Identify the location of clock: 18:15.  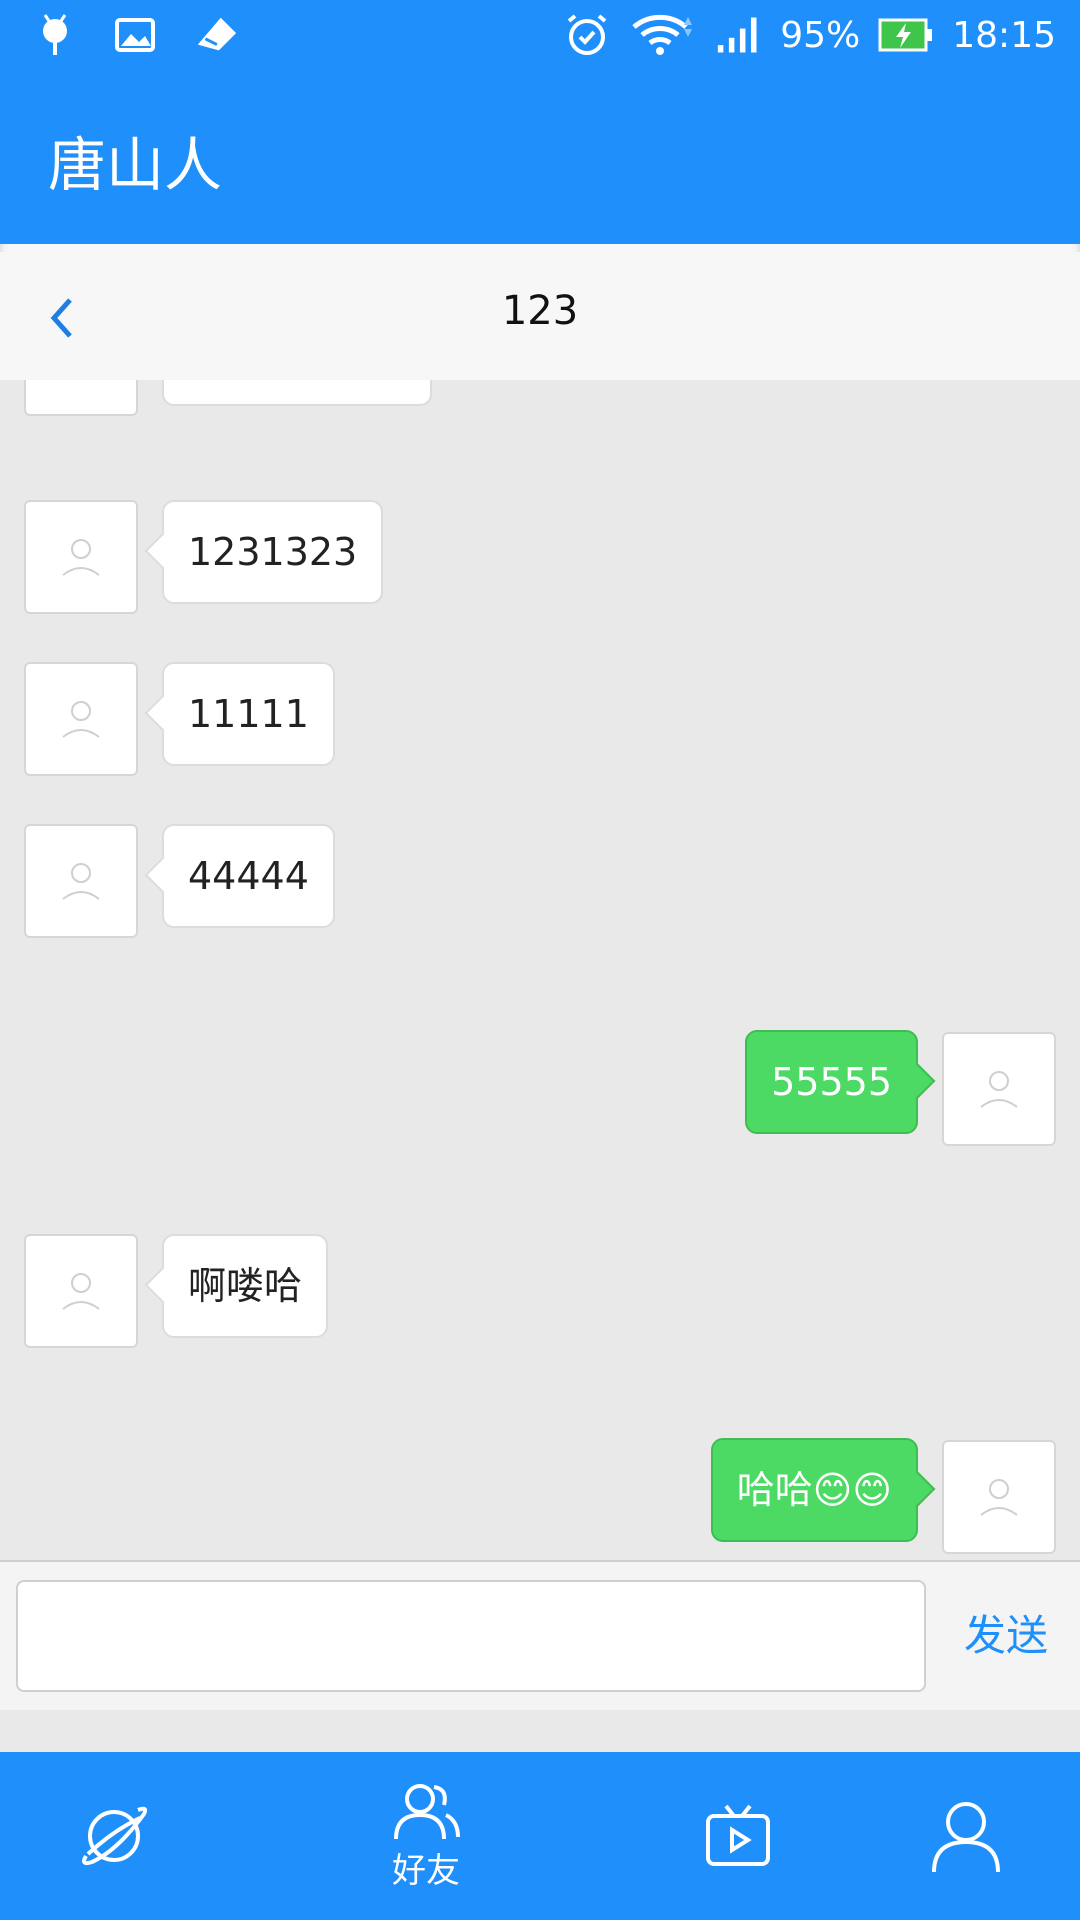
(1004, 35).